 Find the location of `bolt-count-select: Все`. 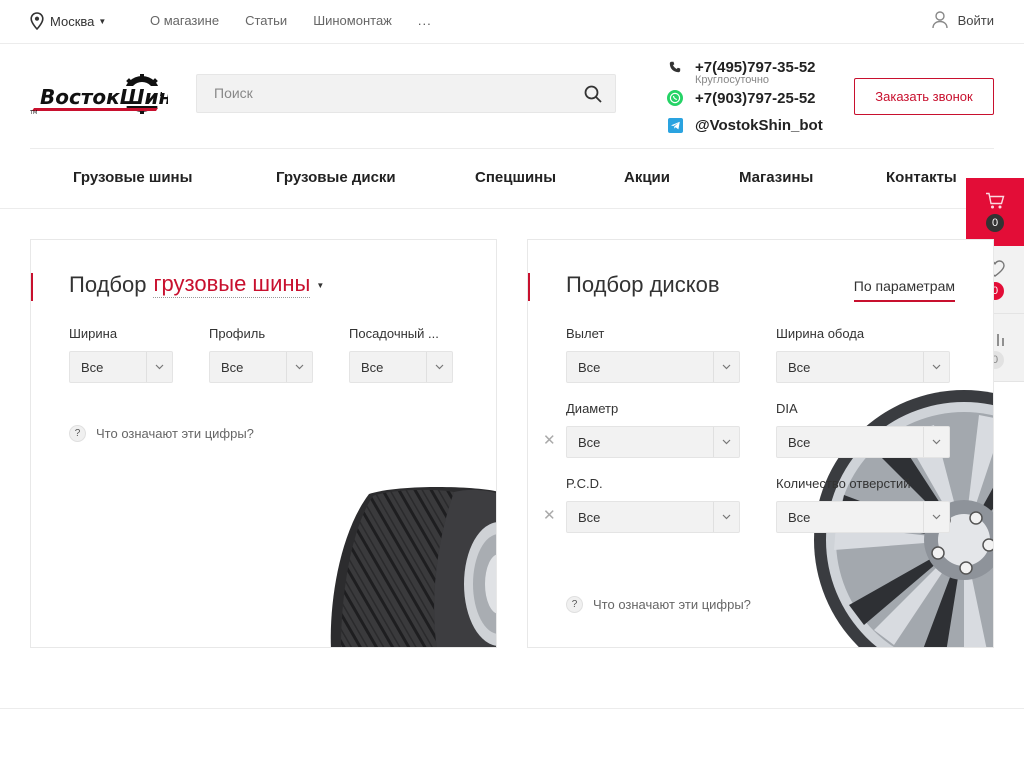

bolt-count-select: Все is located at coordinates (863, 517).